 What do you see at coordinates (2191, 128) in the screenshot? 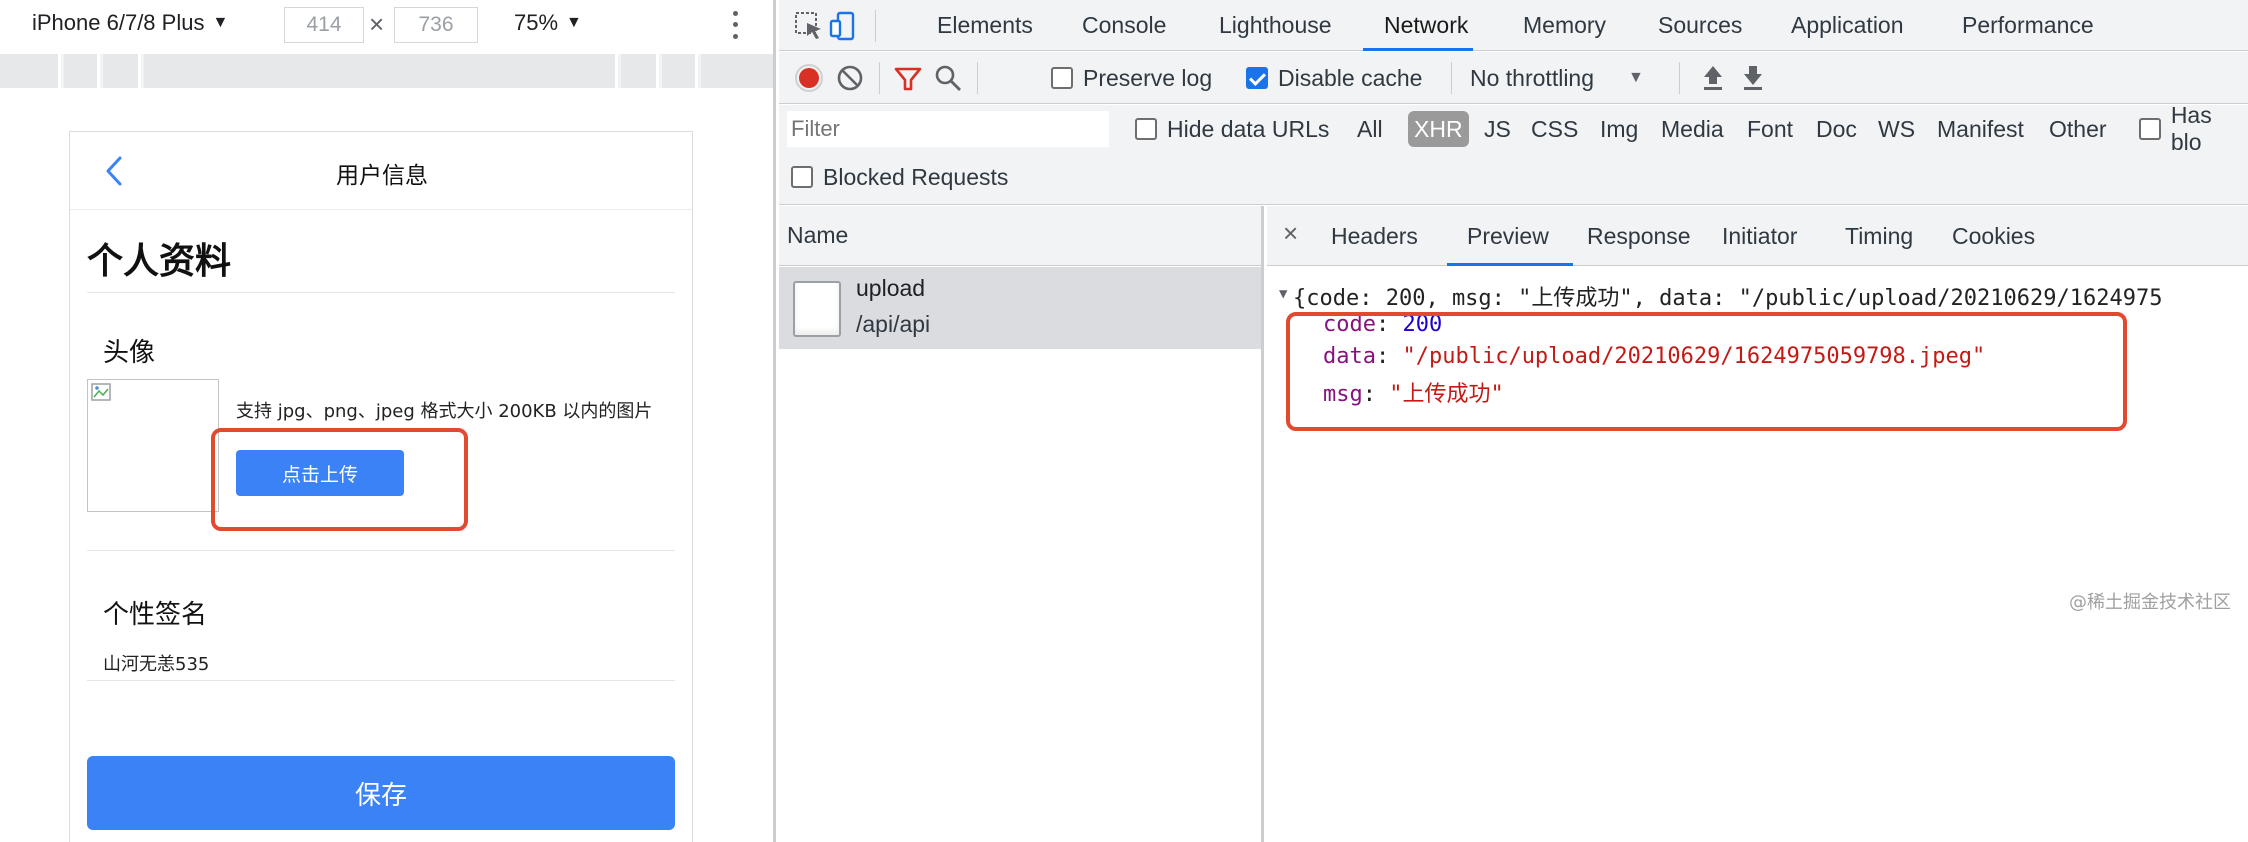
I see `has-blocked-label: Has blo` at bounding box center [2191, 128].